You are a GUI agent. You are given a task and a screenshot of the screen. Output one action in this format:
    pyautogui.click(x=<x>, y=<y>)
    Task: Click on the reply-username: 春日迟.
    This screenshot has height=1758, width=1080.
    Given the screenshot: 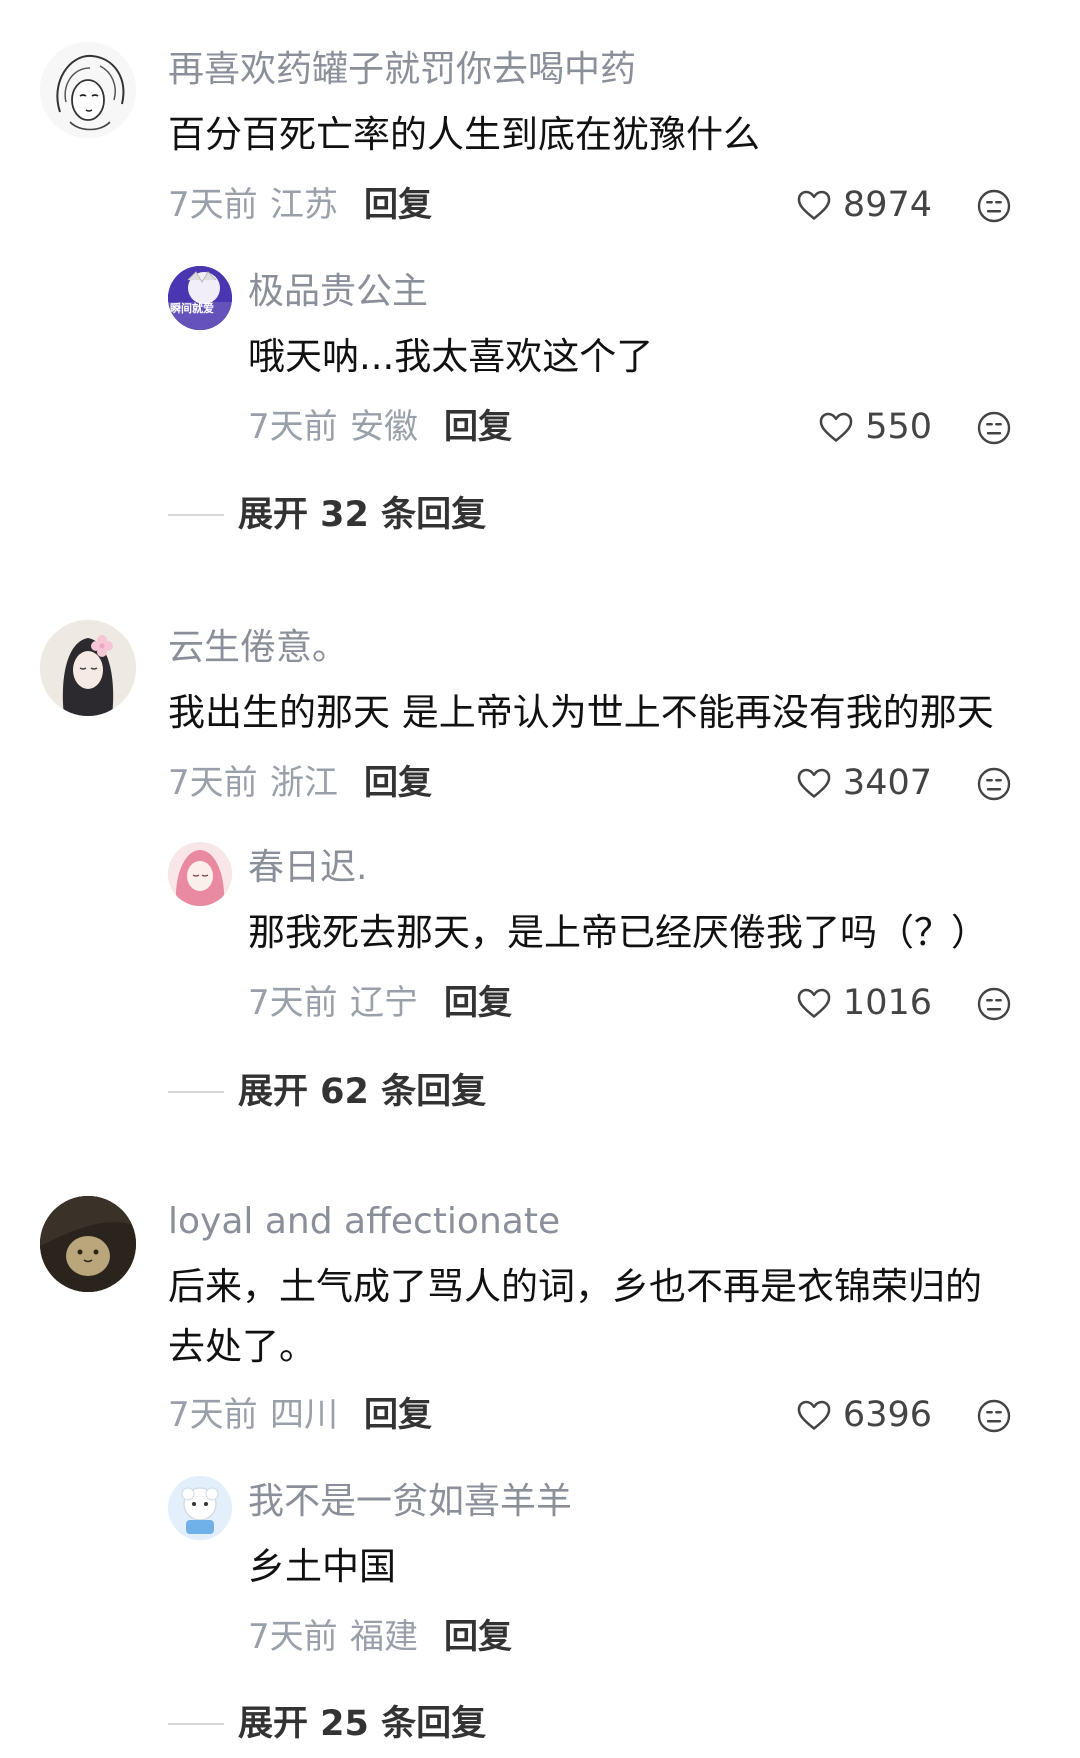 What is the action you would take?
    pyautogui.click(x=307, y=868)
    